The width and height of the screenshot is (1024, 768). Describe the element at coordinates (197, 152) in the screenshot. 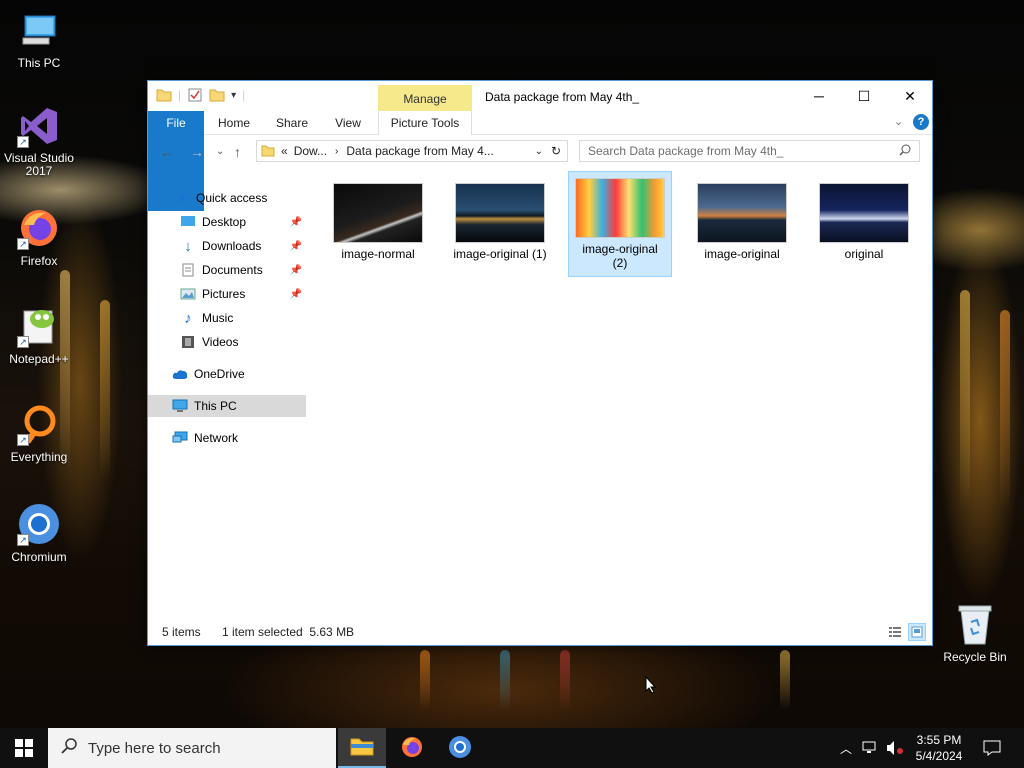

I see `forward-arrow-icon: →` at that location.